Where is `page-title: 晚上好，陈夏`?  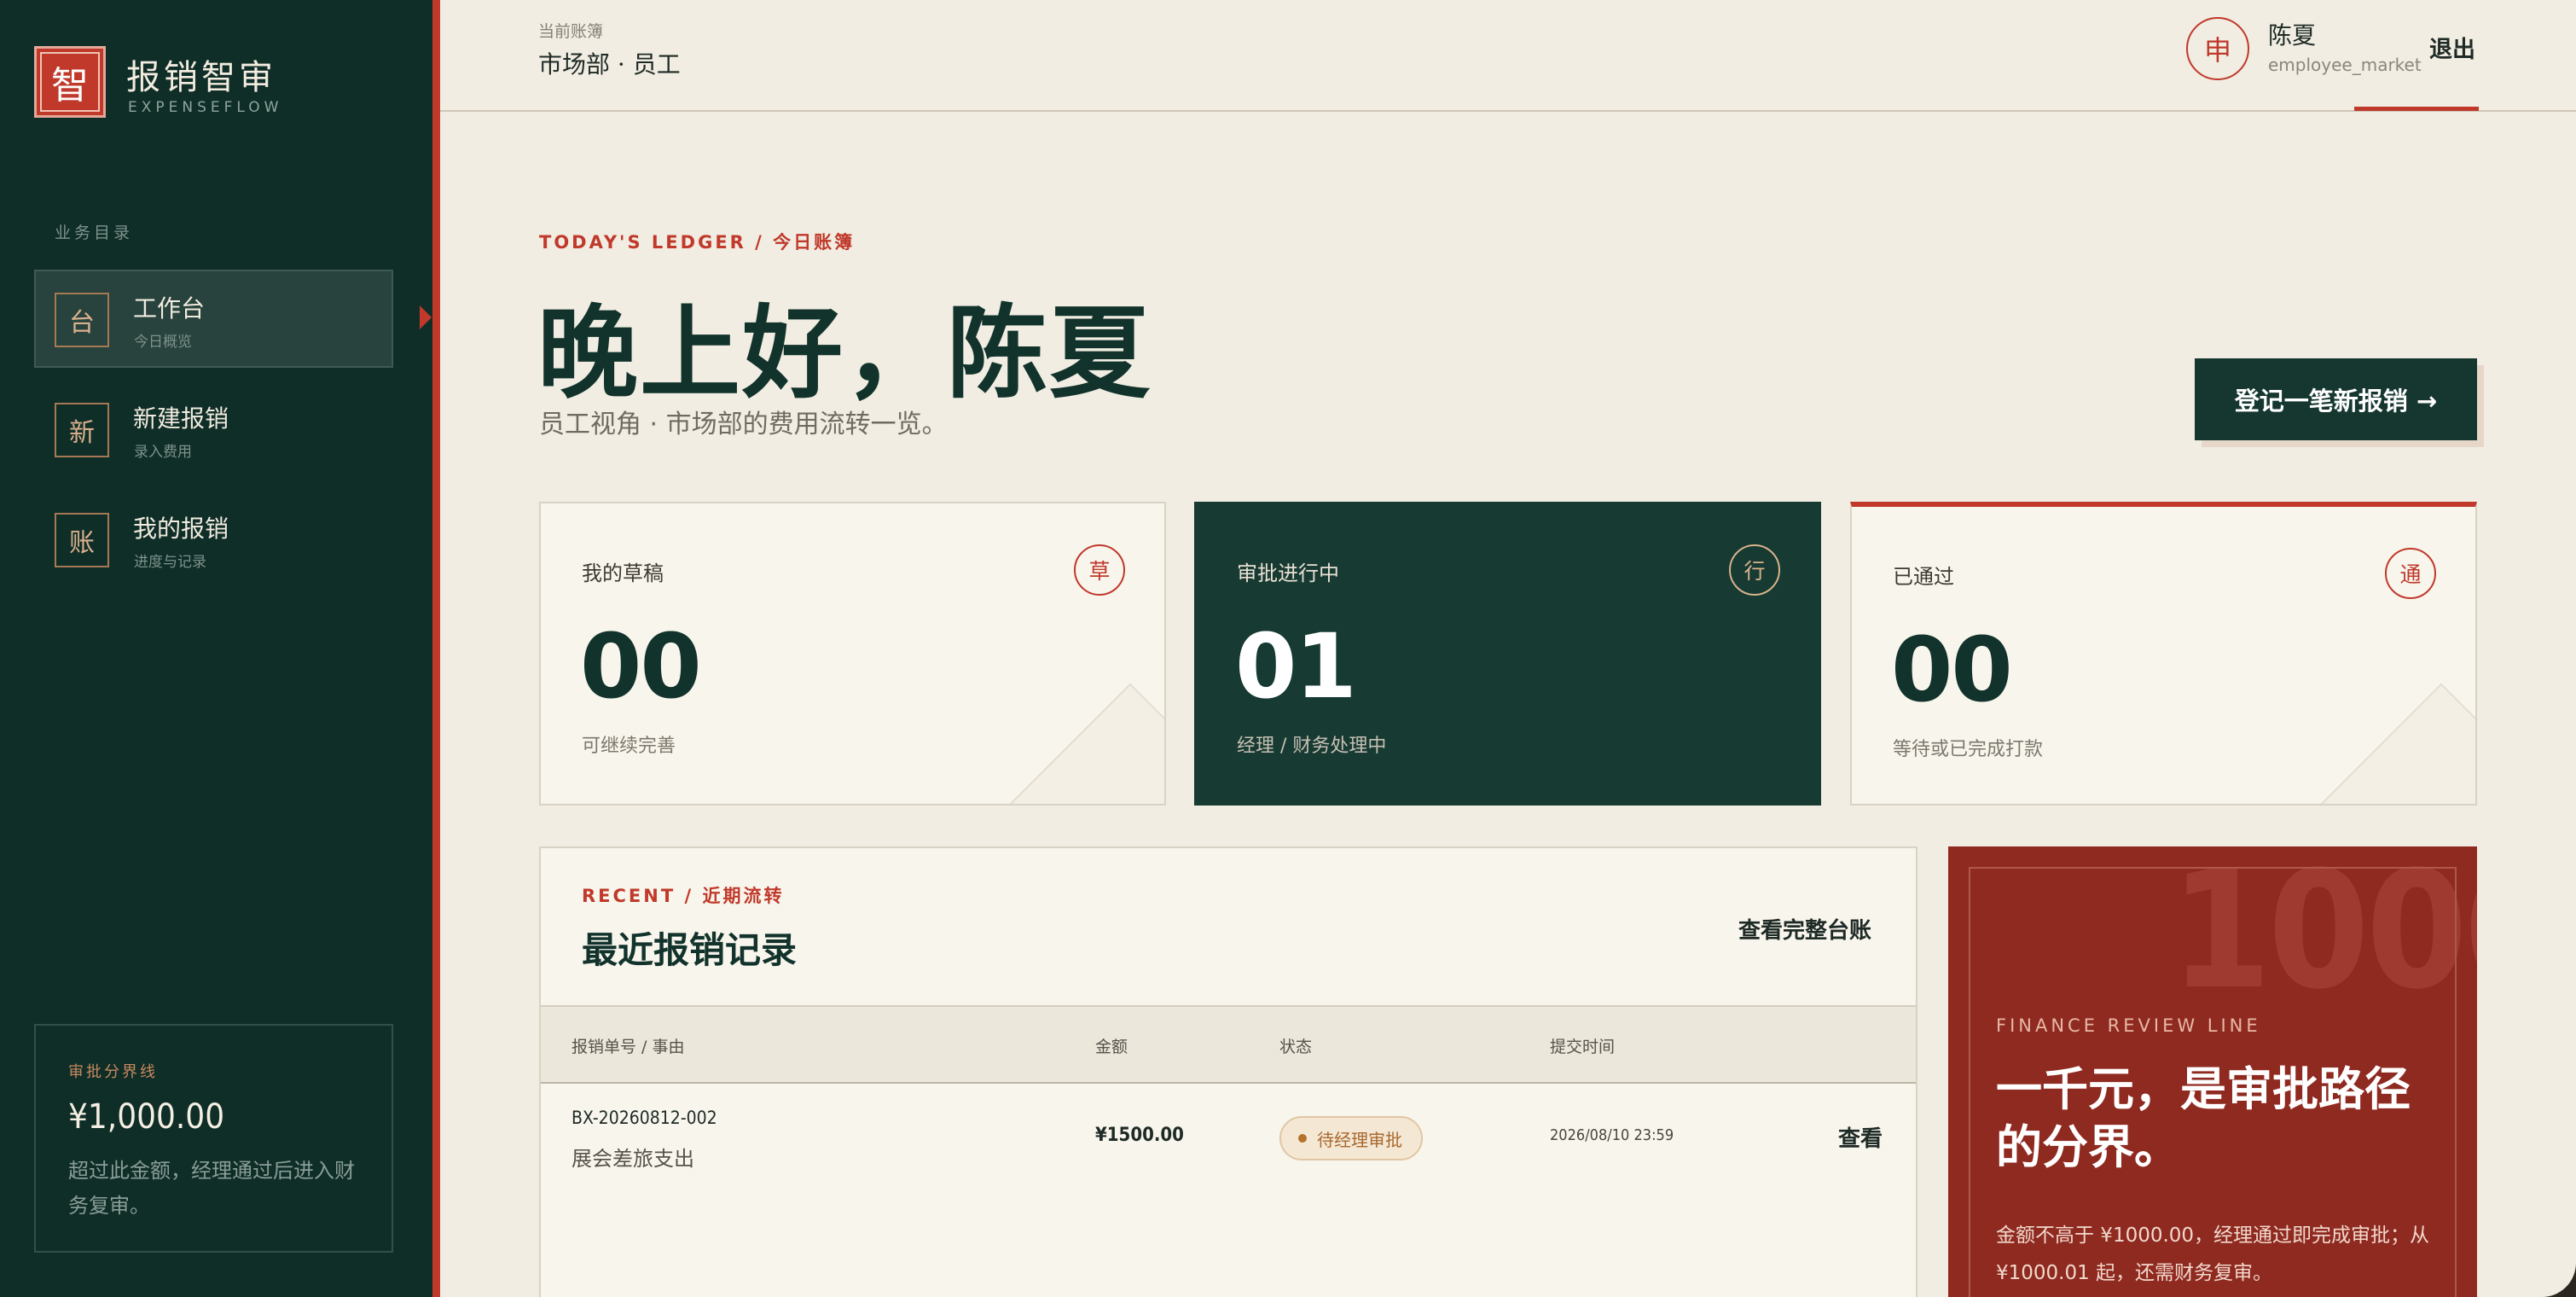
page-title: 晚上好，陈夏 is located at coordinates (844, 353).